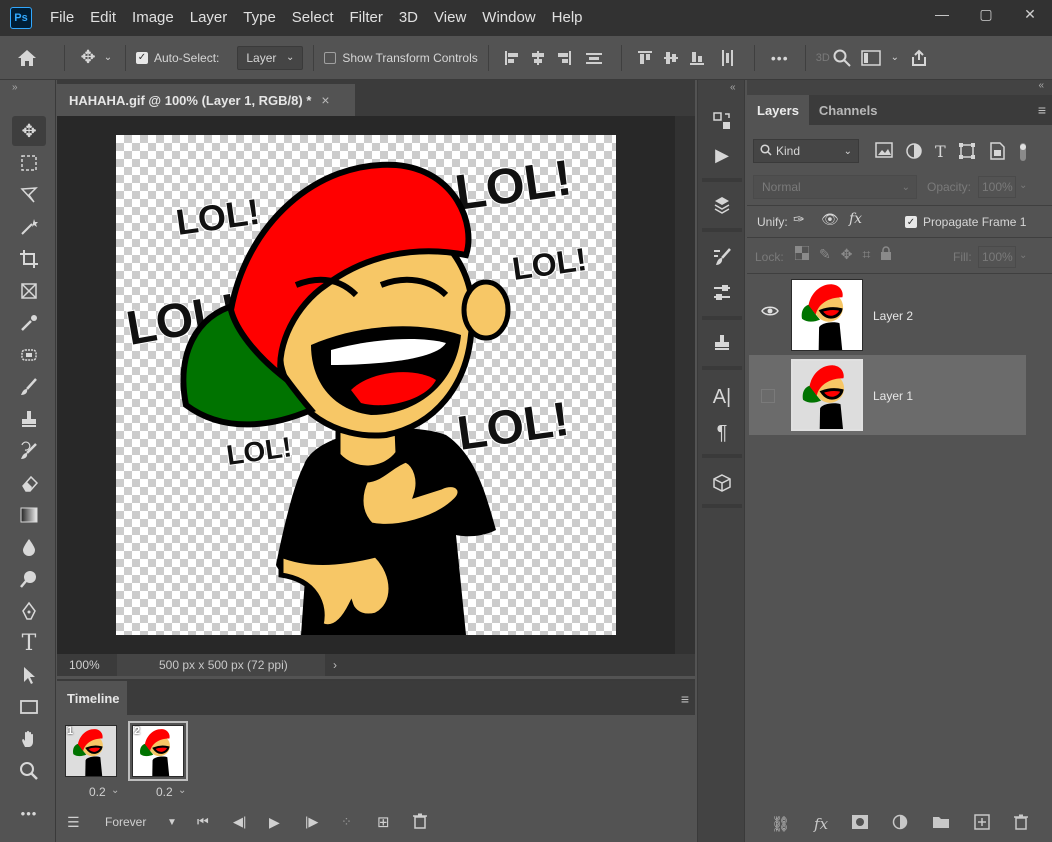 The image size is (1052, 842). I want to click on document-tab: HAHAHA.gif @ 100% (Layer 1, RGB/8) * ×, so click(206, 100).